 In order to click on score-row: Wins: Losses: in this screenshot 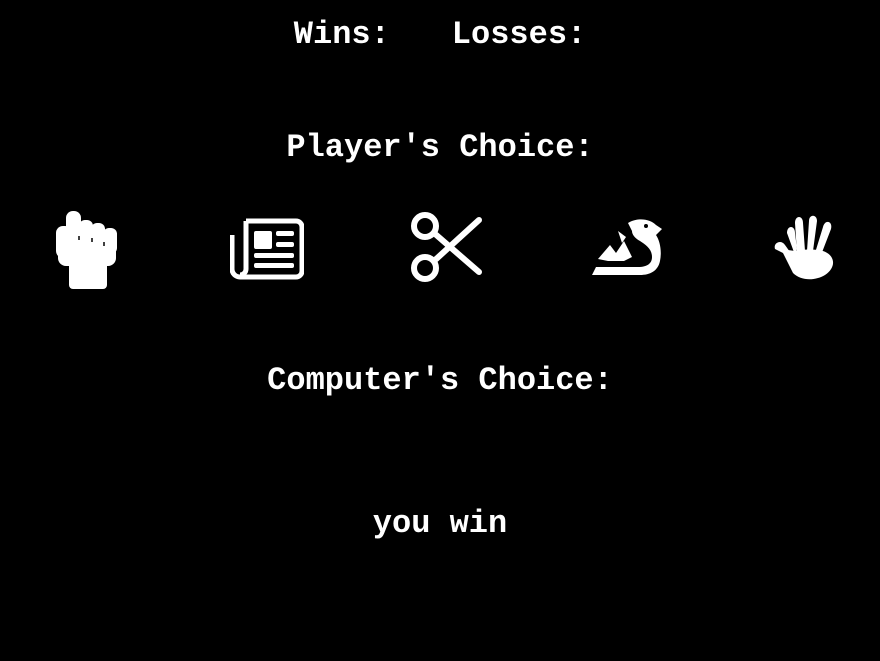, I will do `click(440, 35)`.